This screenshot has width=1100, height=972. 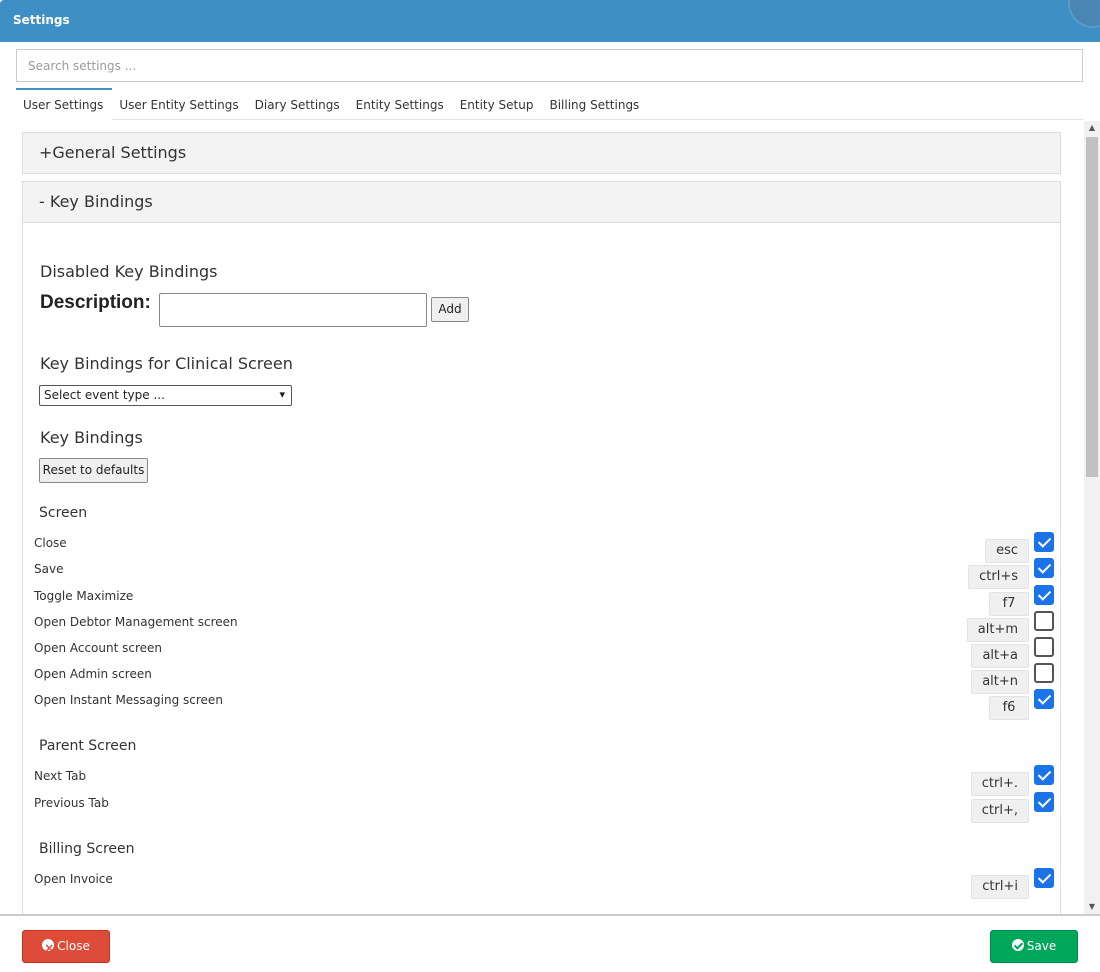 I want to click on binding-key: f6, so click(x=1009, y=708).